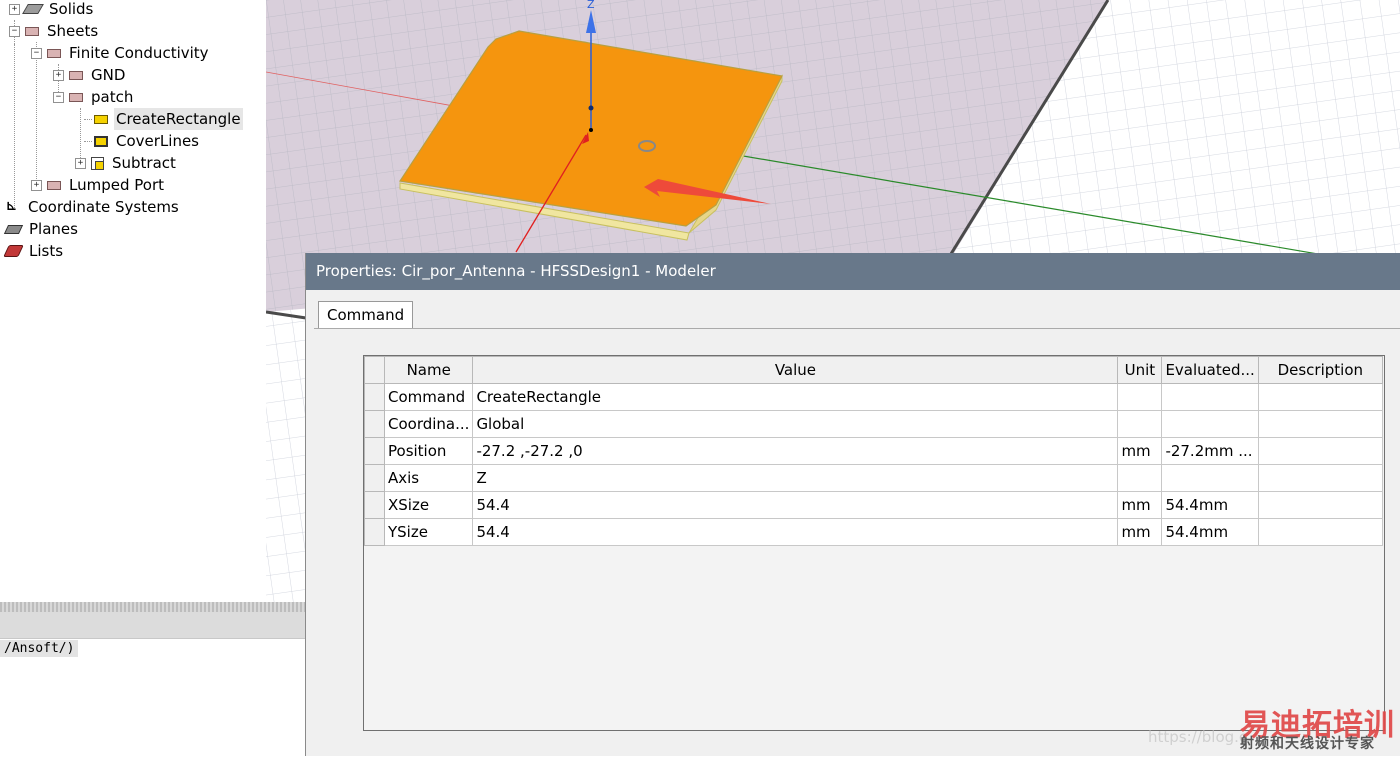  I want to click on tree-node-coordinate-systems: ⊾ Coordinate Systems, so click(93, 207).